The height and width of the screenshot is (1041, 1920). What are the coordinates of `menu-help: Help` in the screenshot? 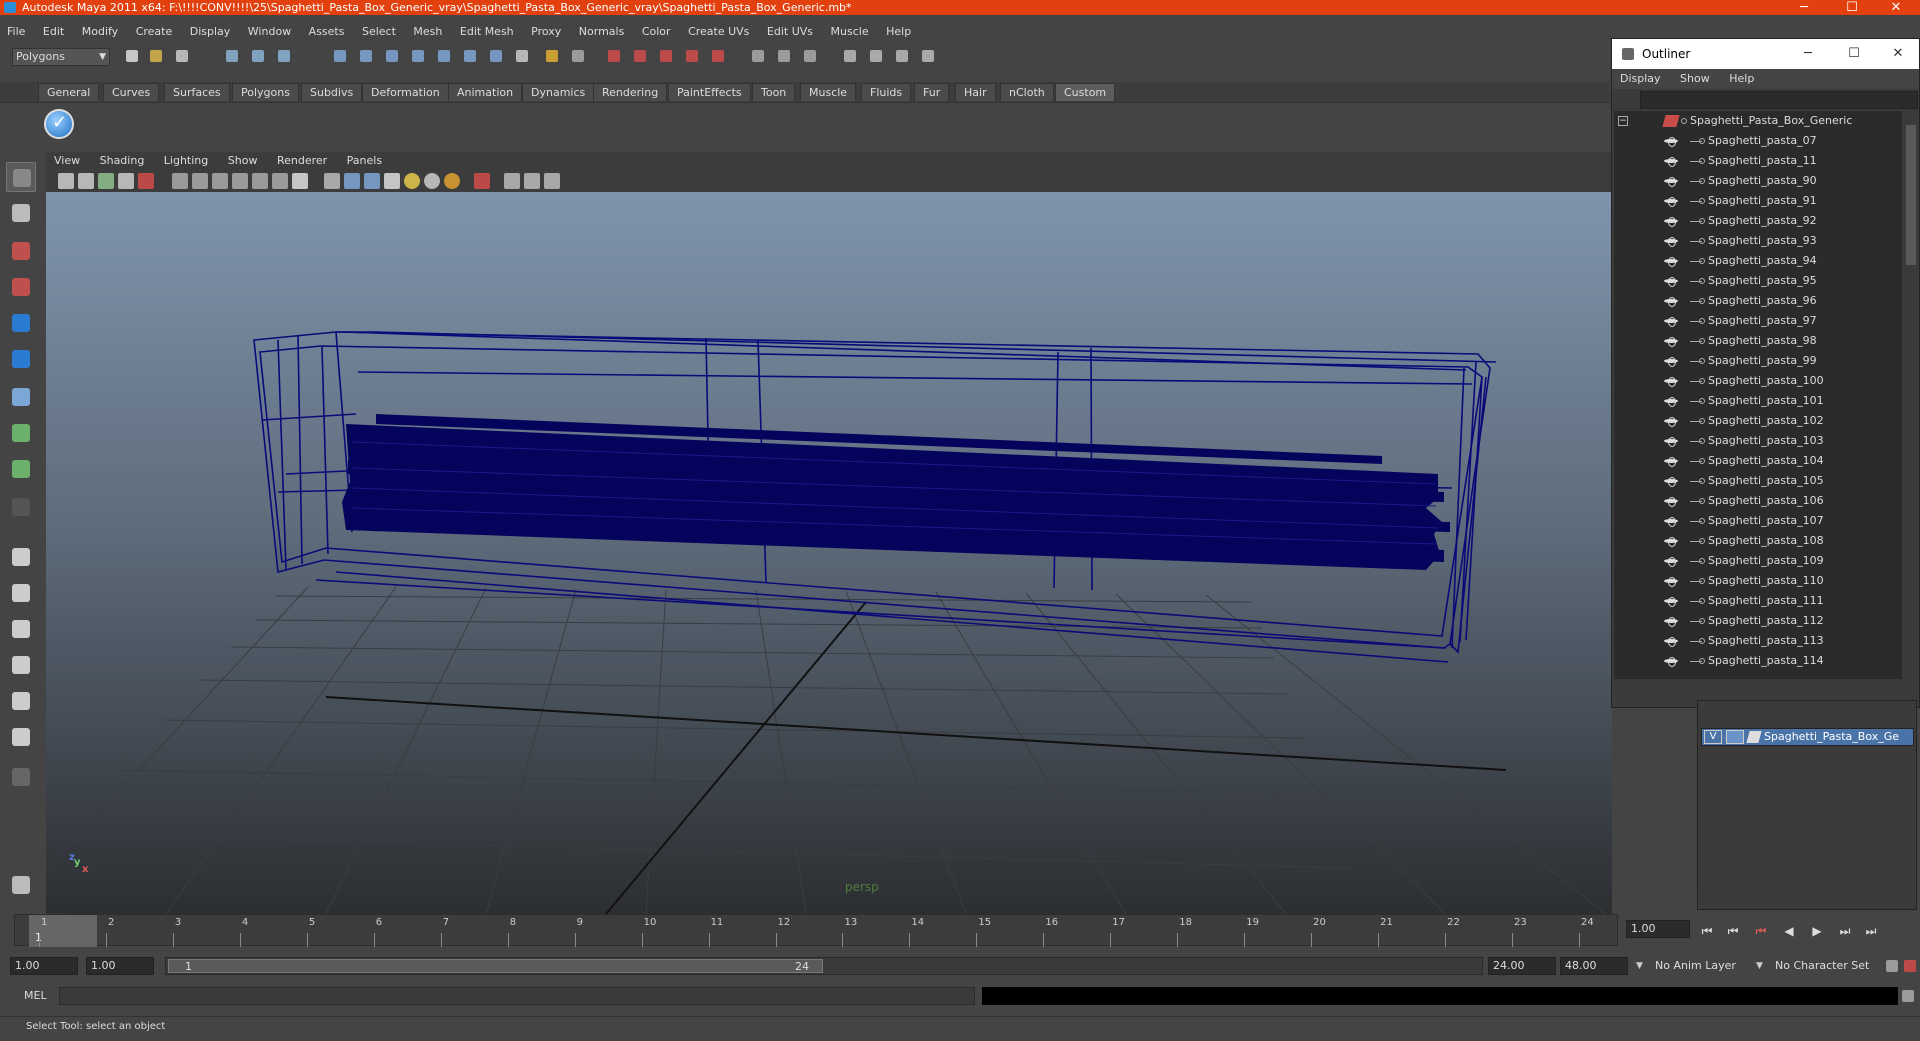 It's located at (898, 32).